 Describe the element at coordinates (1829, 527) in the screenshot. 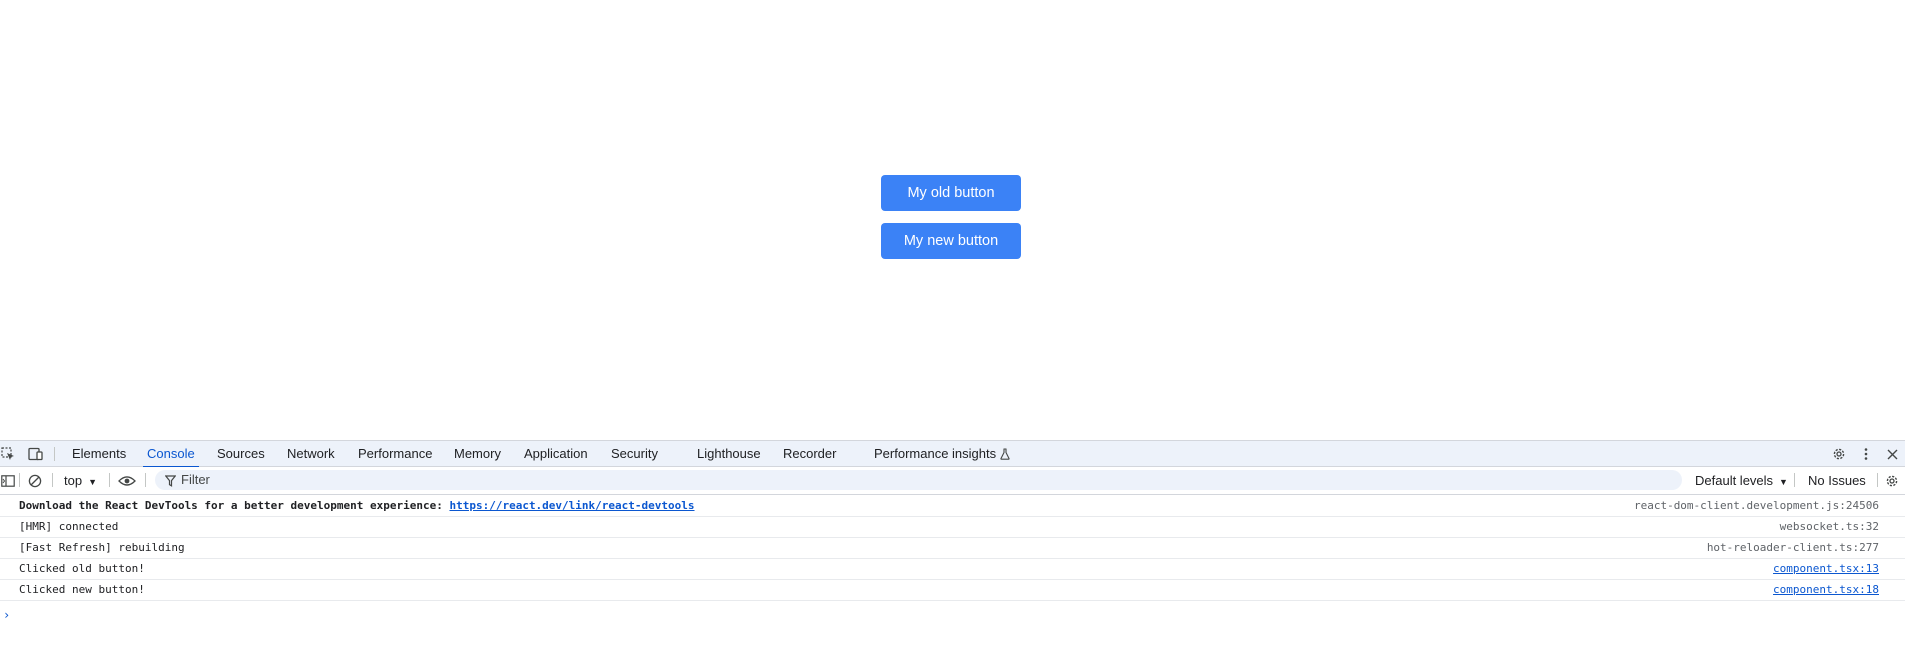

I see `message-source: websocket.ts:32` at that location.